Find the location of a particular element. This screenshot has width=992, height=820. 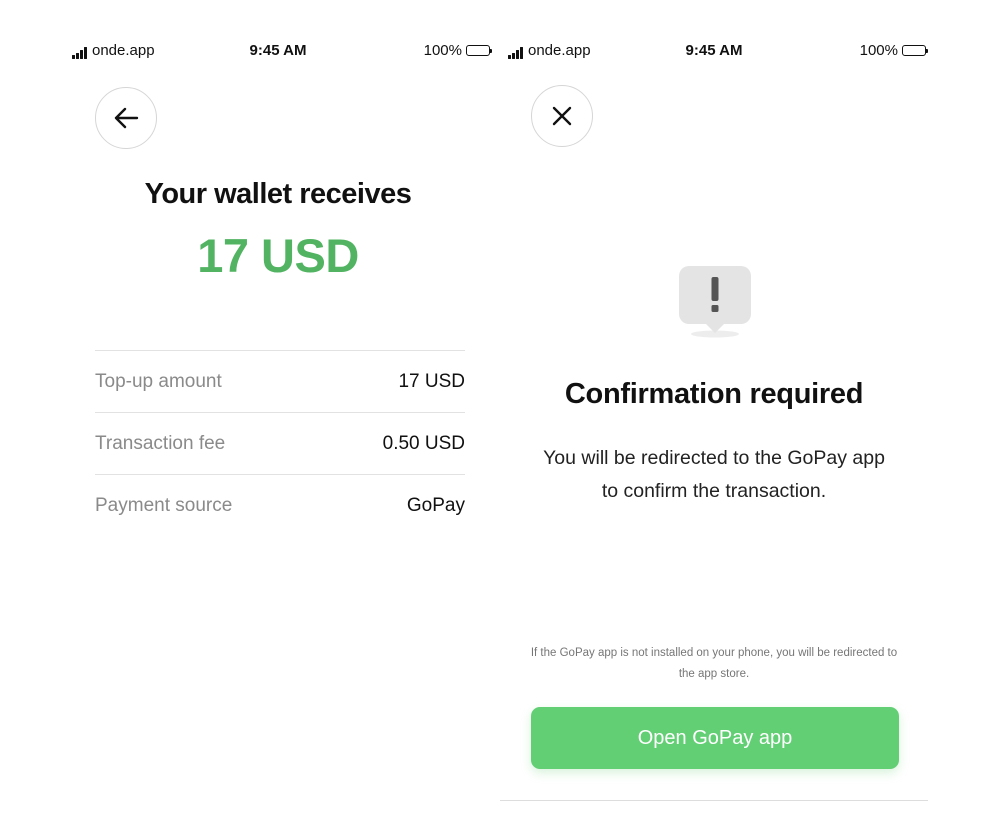

detail-value: 17 USD is located at coordinates (431, 381).